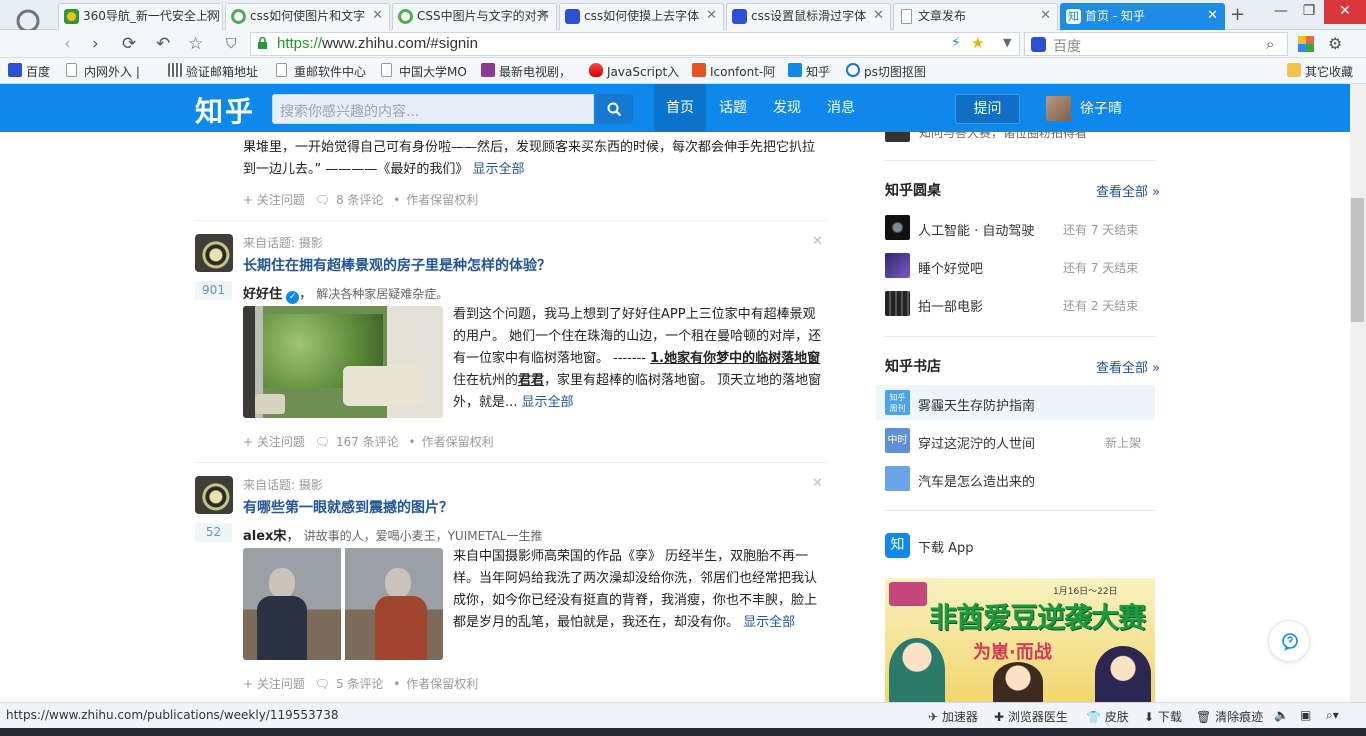  What do you see at coordinates (1163, 716) in the screenshot?
I see `download-button: ⬇ 下载` at bounding box center [1163, 716].